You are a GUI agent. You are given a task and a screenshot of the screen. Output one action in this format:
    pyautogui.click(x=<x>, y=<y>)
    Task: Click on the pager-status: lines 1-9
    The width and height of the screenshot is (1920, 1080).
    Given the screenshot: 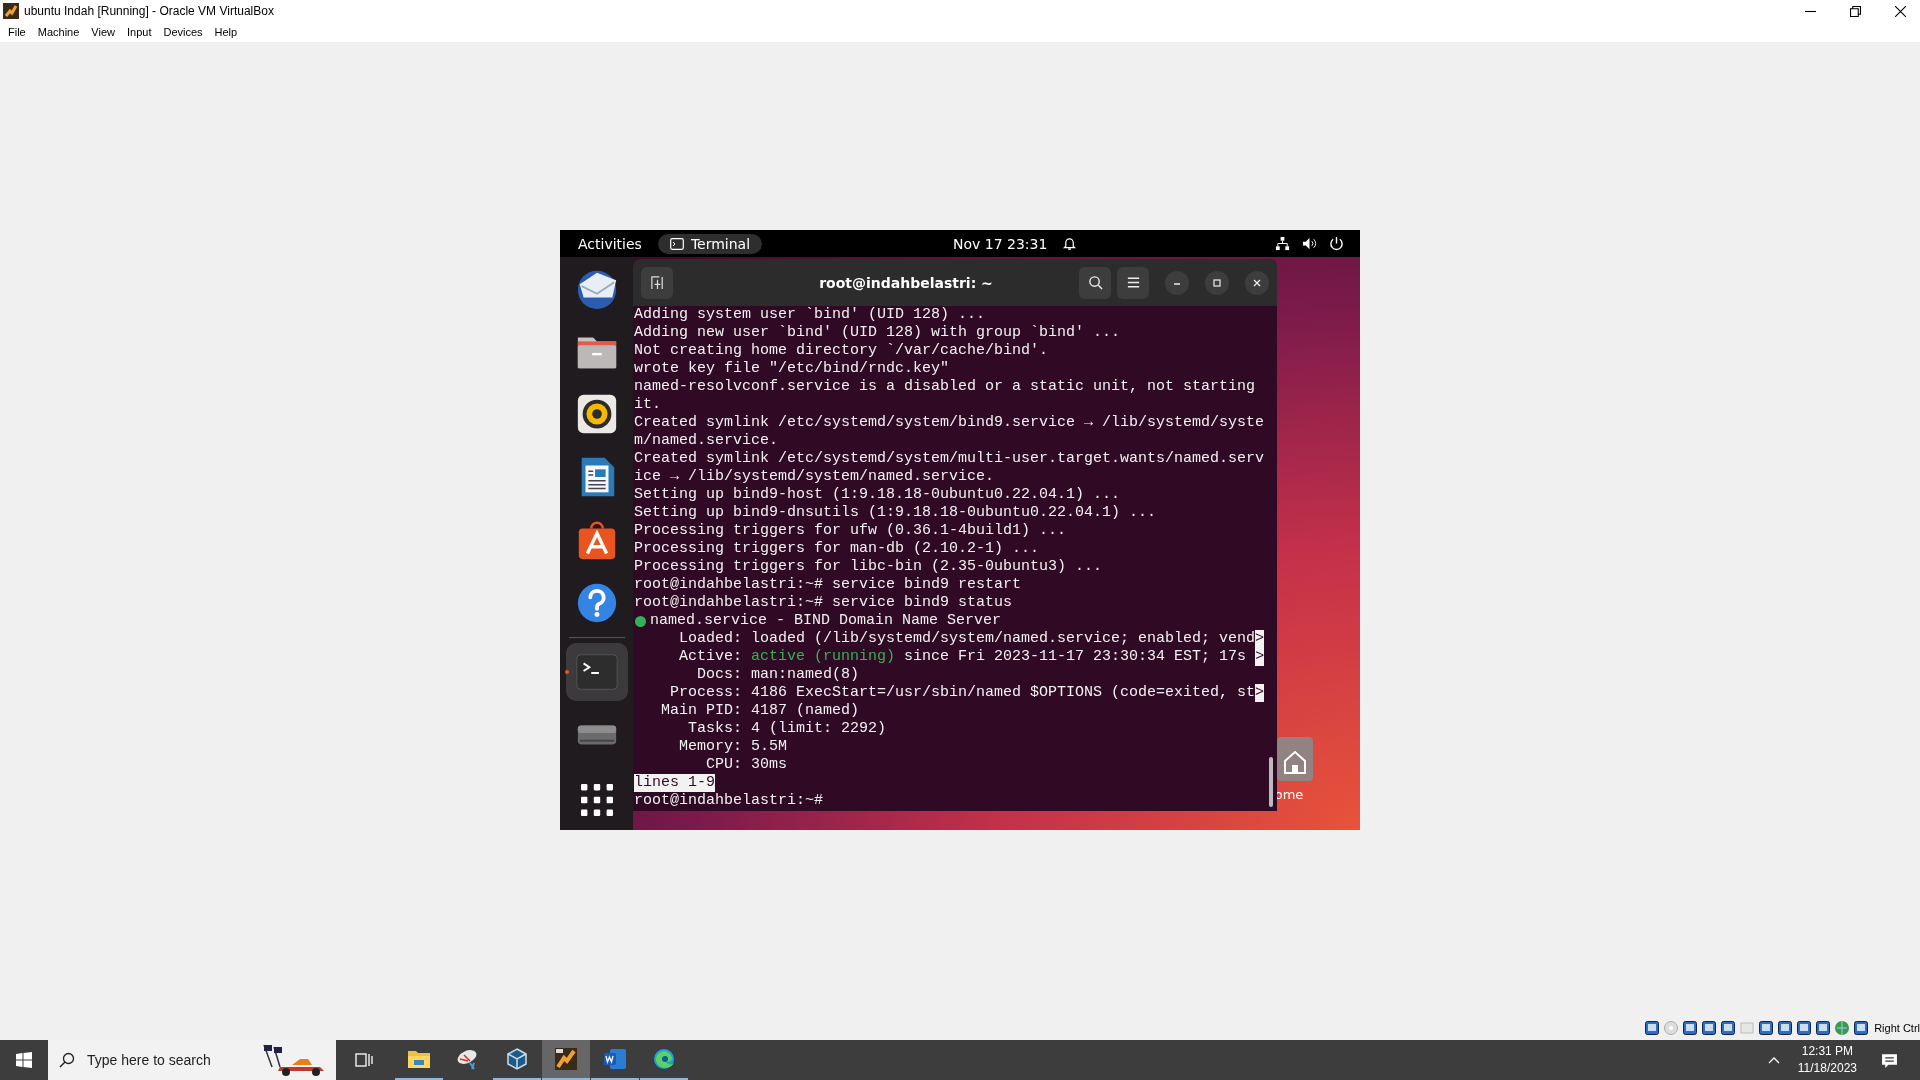 What is the action you would take?
    pyautogui.click(x=674, y=783)
    